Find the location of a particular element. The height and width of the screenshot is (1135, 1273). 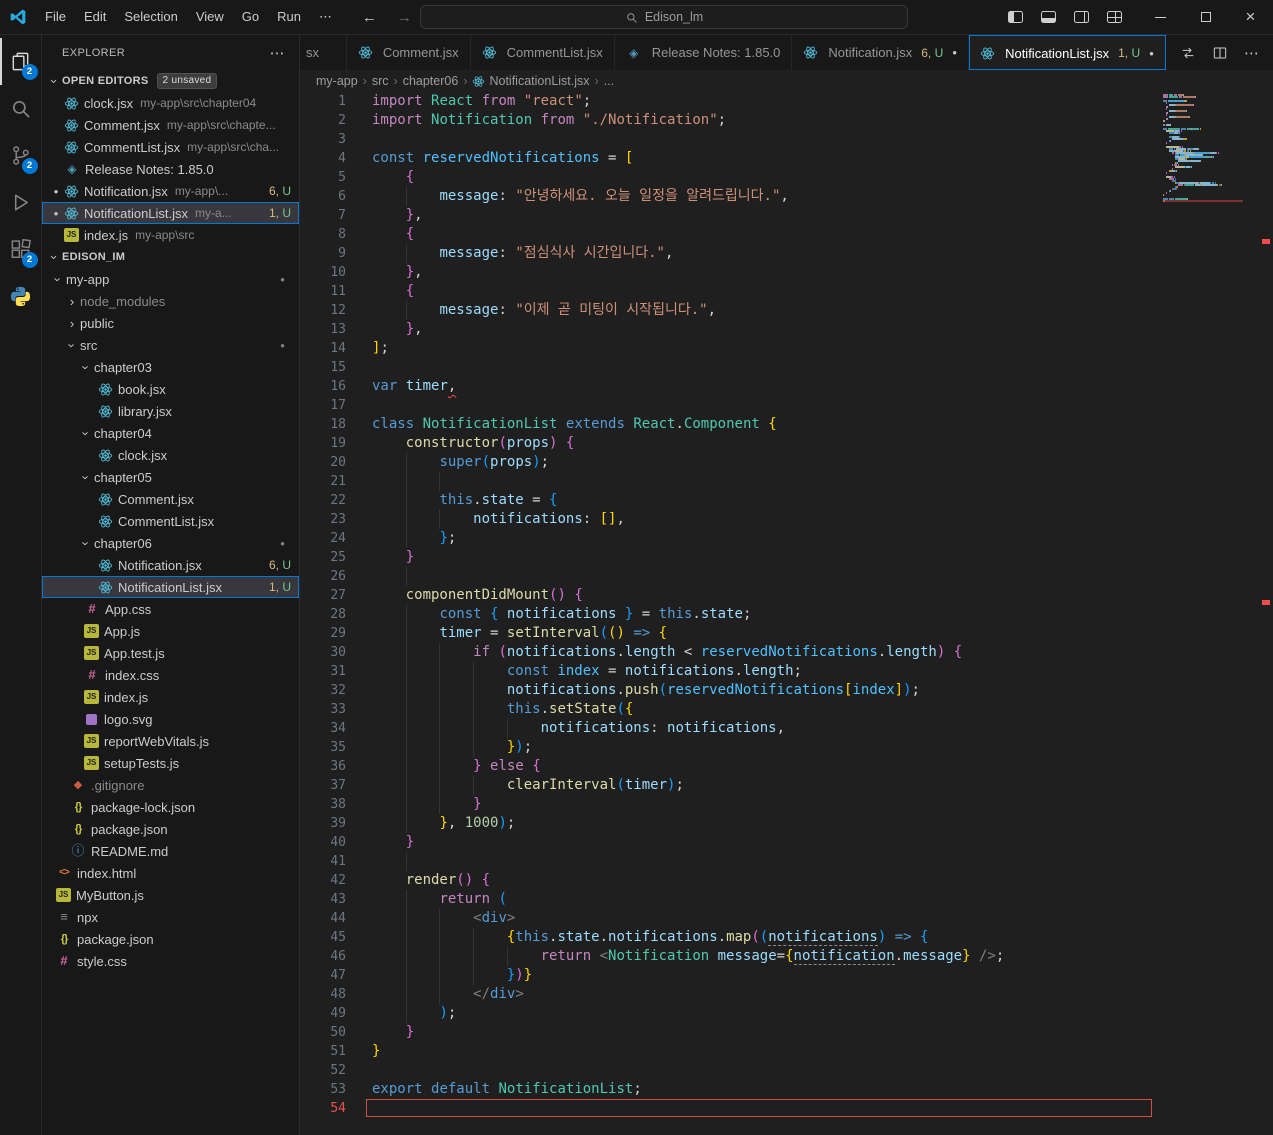

file-README.md: ⓘ README.md is located at coordinates (170, 851).